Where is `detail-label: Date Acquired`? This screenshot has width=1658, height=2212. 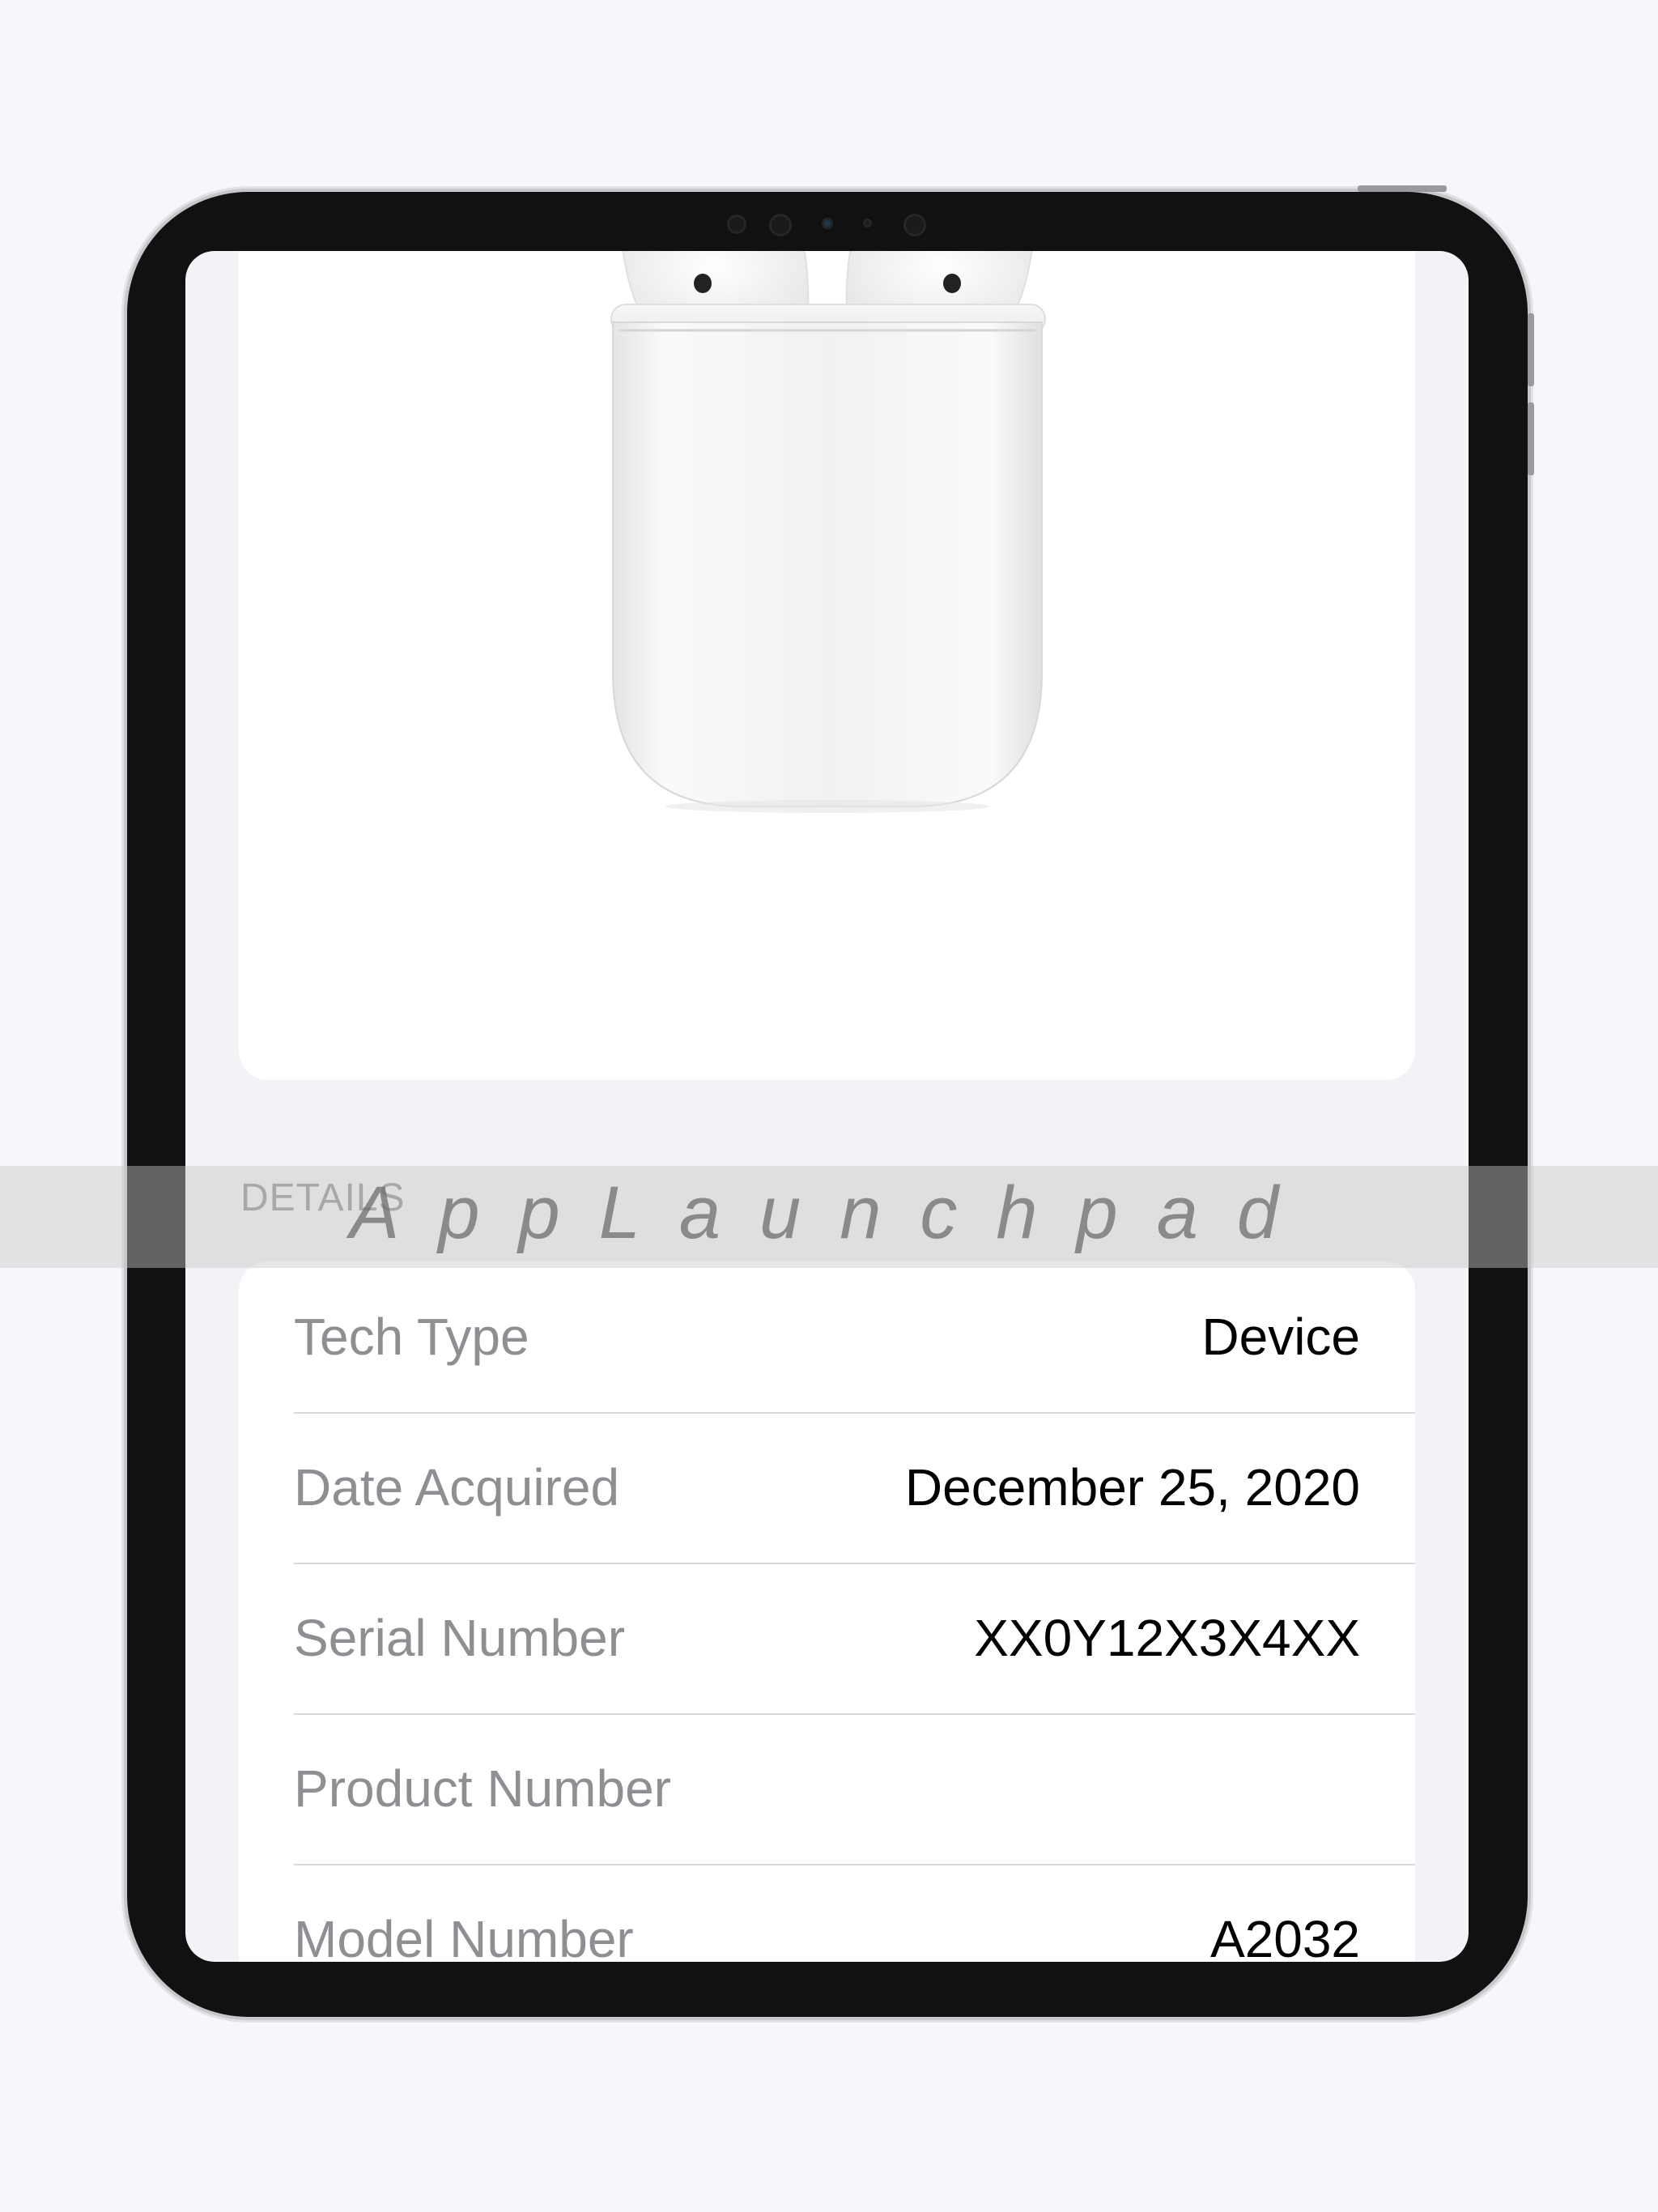
detail-label: Date Acquired is located at coordinates (457, 1487).